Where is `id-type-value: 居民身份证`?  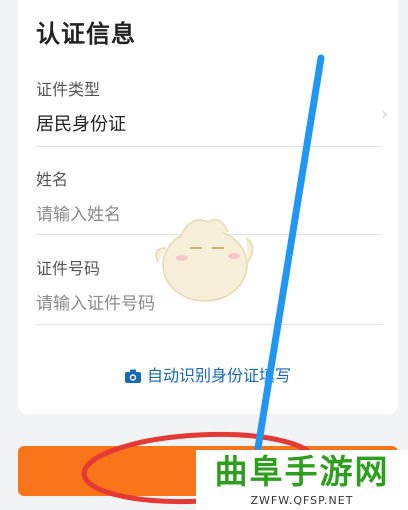
id-type-value: 居民身份证 is located at coordinates (209, 123).